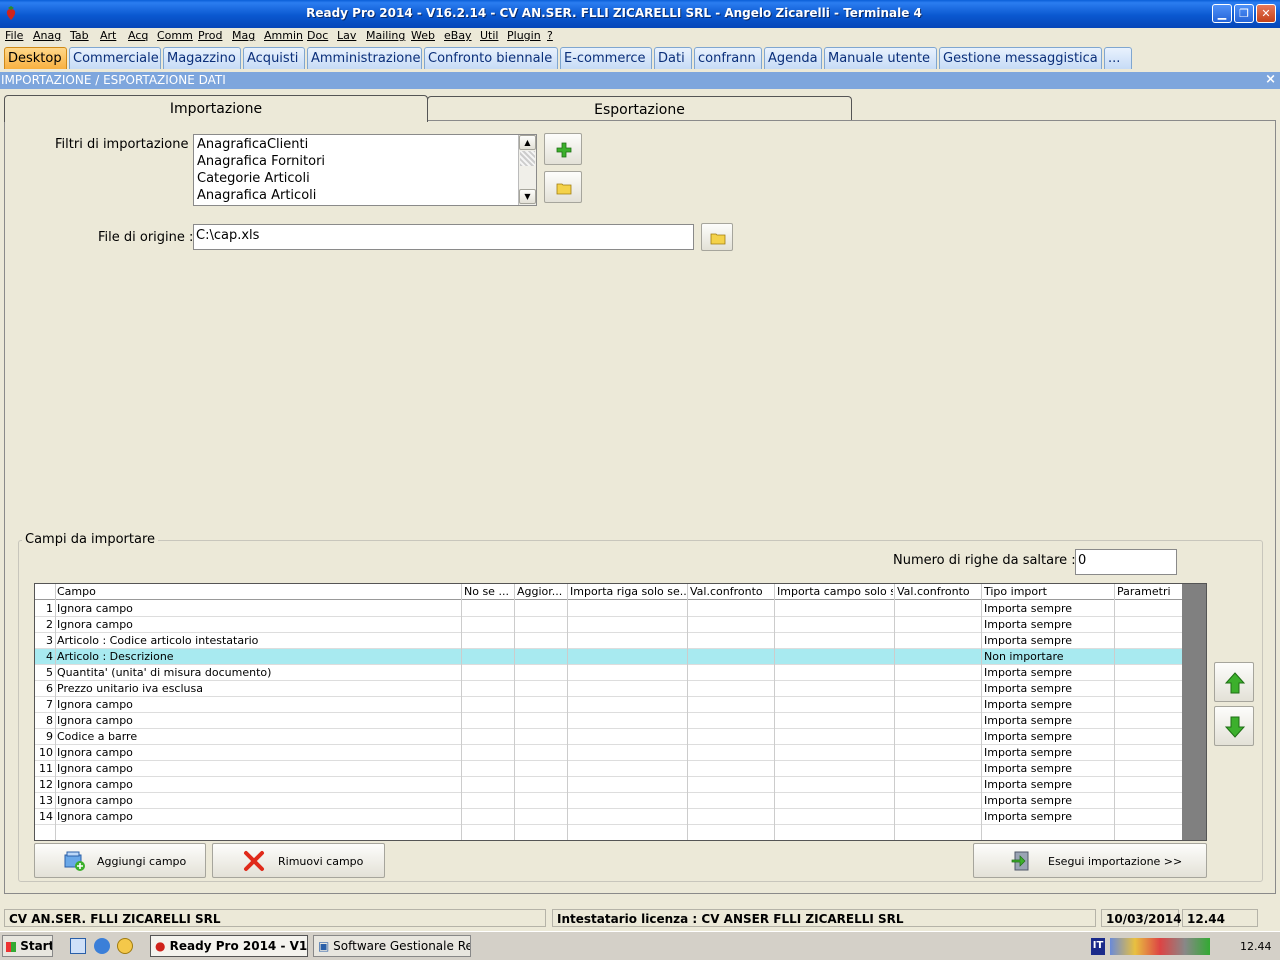 The image size is (1280, 960). What do you see at coordinates (608, 625) in the screenshot?
I see `table-row: 2 Ignora campo Importa sempre` at bounding box center [608, 625].